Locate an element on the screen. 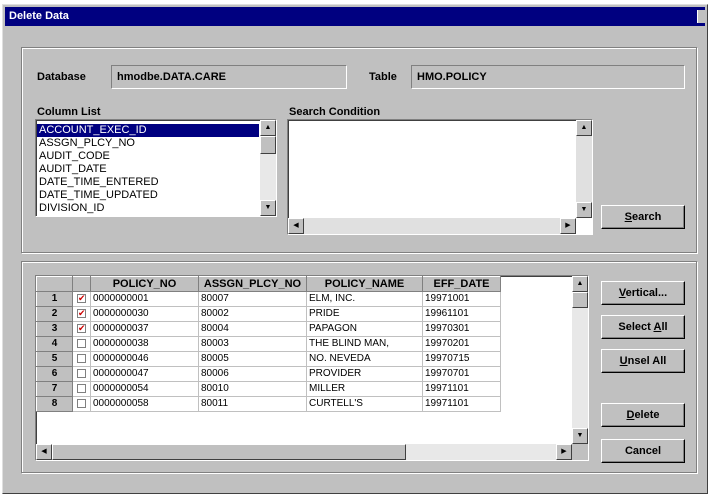  row-number: 2 is located at coordinates (54, 314).